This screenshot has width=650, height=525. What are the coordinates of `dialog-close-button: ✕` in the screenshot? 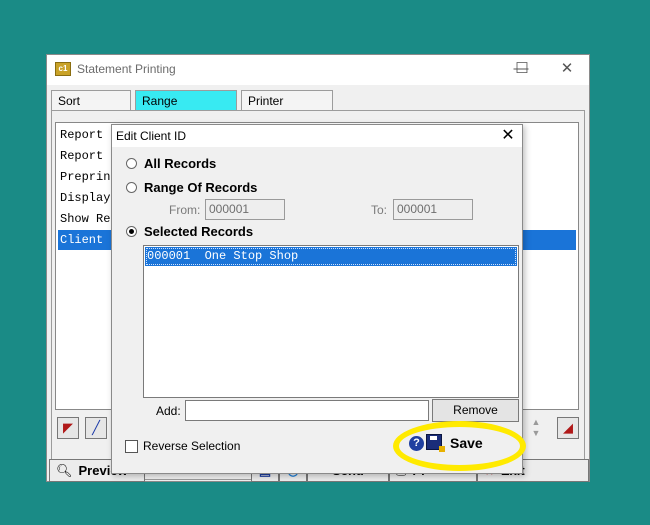 It's located at (508, 136).